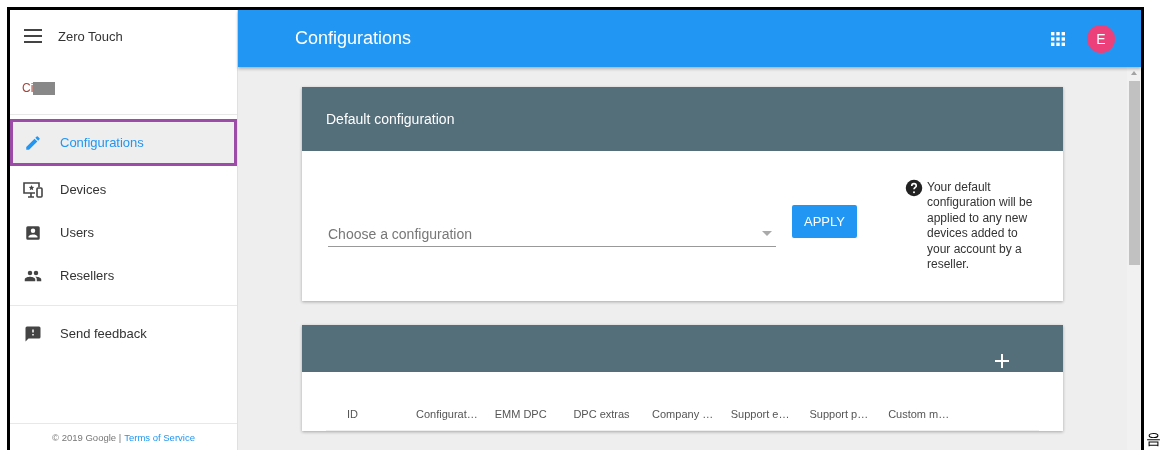  I want to click on add-icon, so click(1002, 361).